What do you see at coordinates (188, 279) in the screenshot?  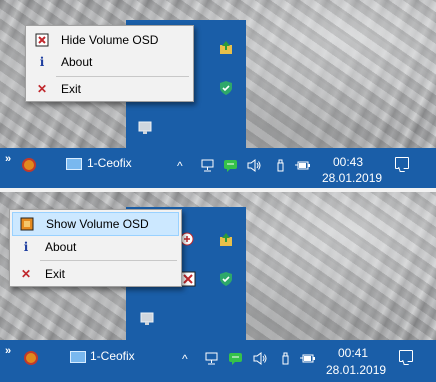 I see `volume-osd-off-tray-icon` at bounding box center [188, 279].